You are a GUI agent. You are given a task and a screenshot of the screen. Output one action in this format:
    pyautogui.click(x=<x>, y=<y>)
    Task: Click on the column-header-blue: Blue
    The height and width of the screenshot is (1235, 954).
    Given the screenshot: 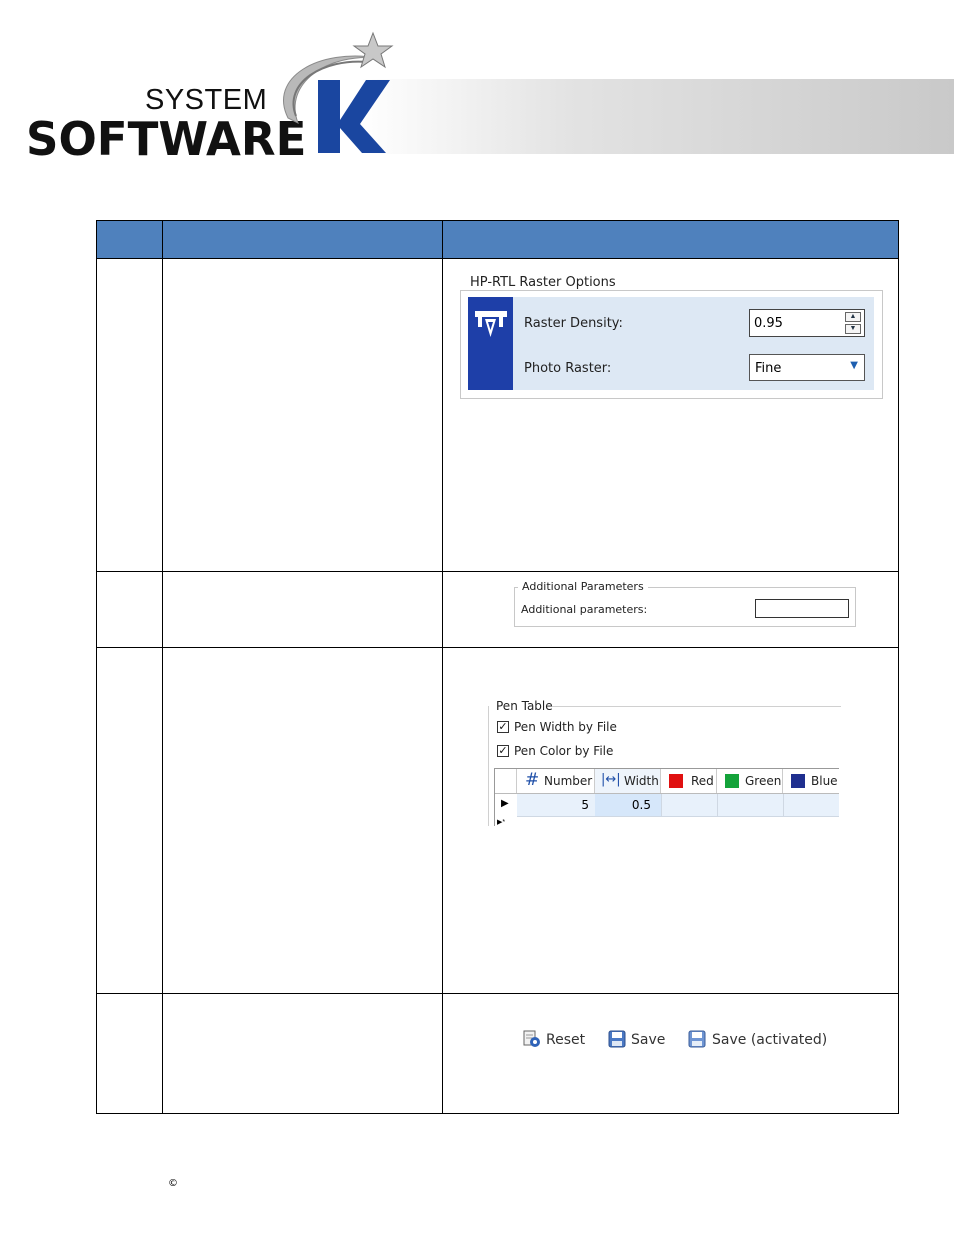 What is the action you would take?
    pyautogui.click(x=811, y=781)
    